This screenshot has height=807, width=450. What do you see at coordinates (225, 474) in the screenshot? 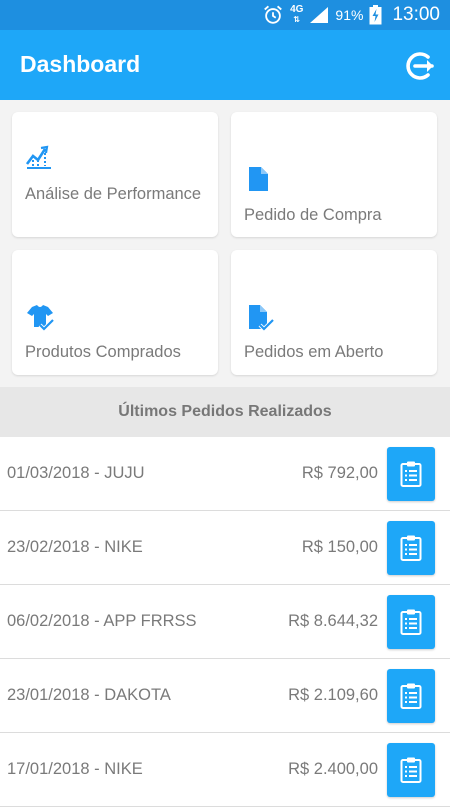
I see `order-row: 01/03/2018 - JUJU R$ 792,00` at bounding box center [225, 474].